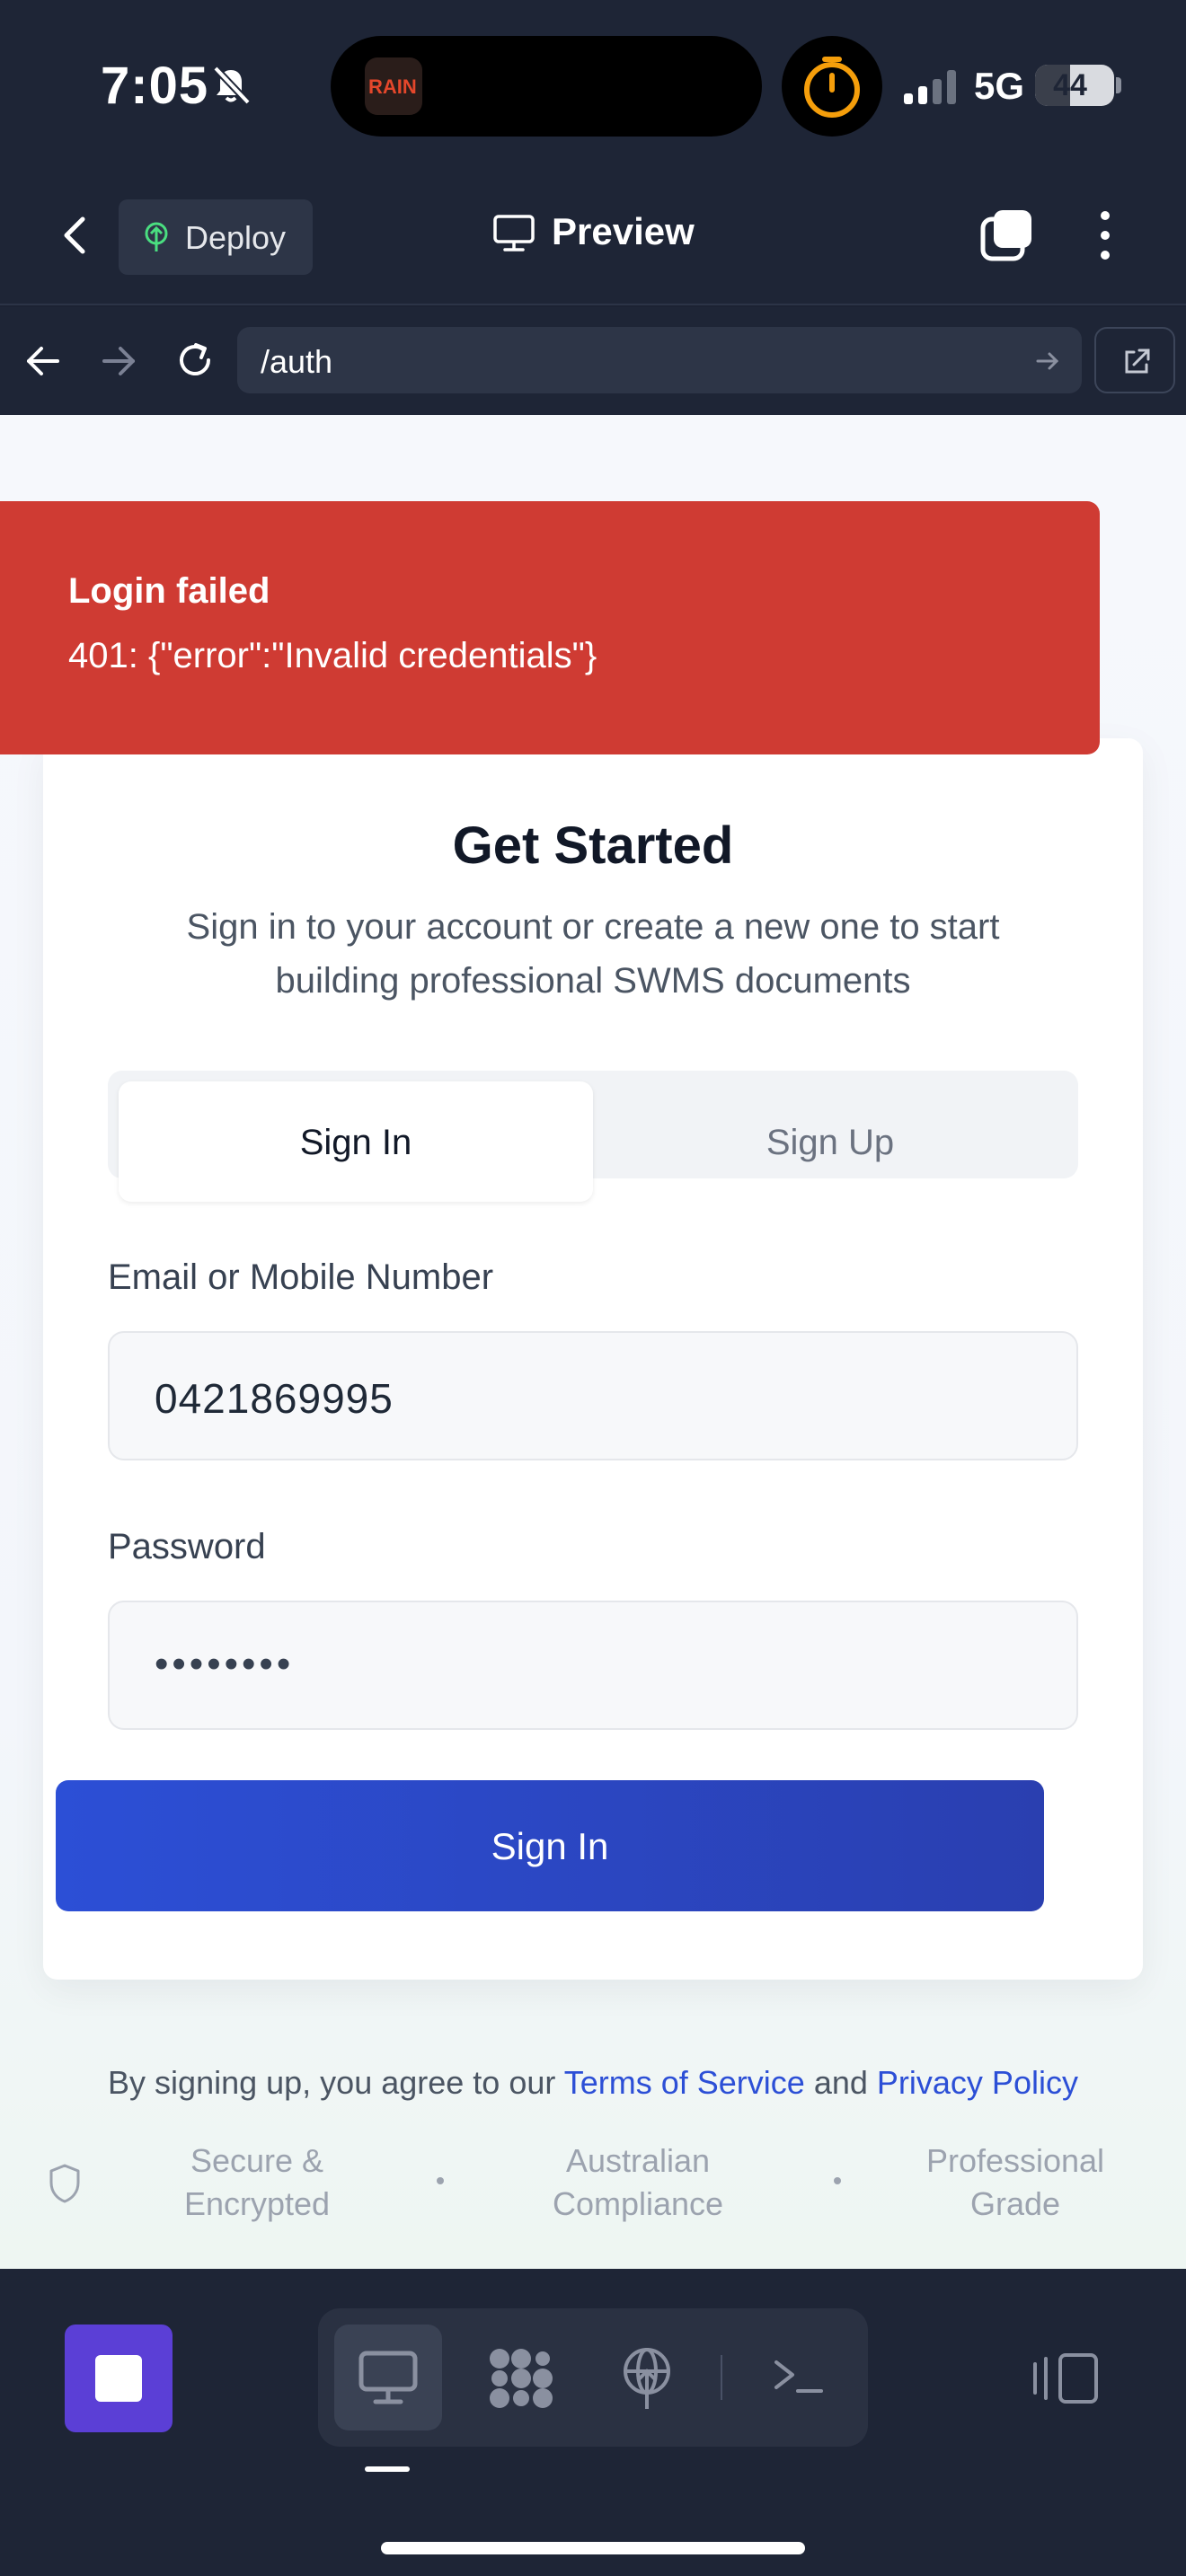 The image size is (1186, 2576). What do you see at coordinates (638, 2203) in the screenshot?
I see `badge-compliance-line2: Compliance` at bounding box center [638, 2203].